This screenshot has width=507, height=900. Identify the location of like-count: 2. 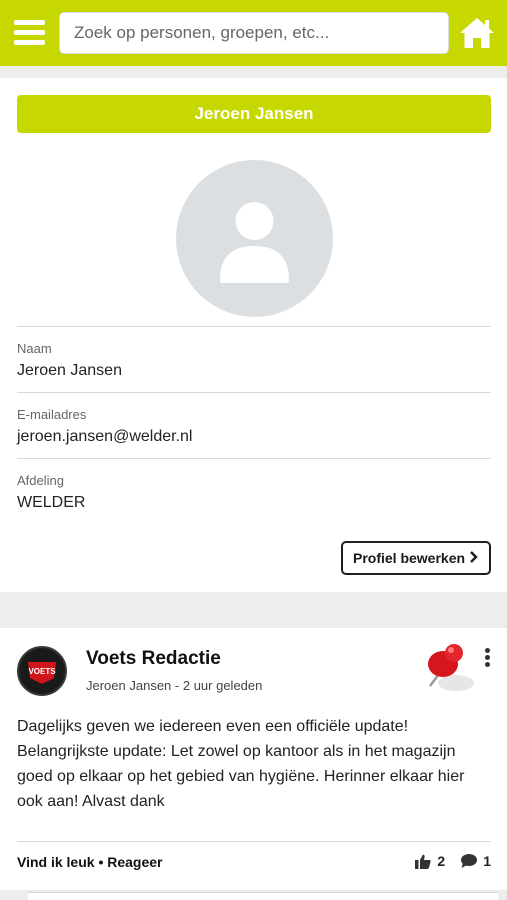
(441, 861).